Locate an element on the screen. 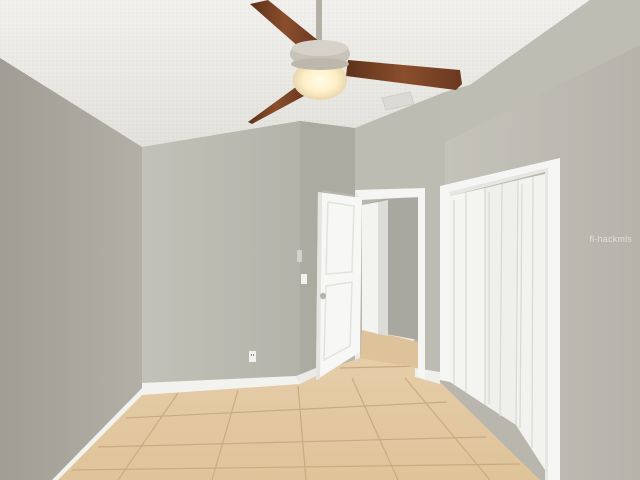  back-wall is located at coordinates (221, 255).